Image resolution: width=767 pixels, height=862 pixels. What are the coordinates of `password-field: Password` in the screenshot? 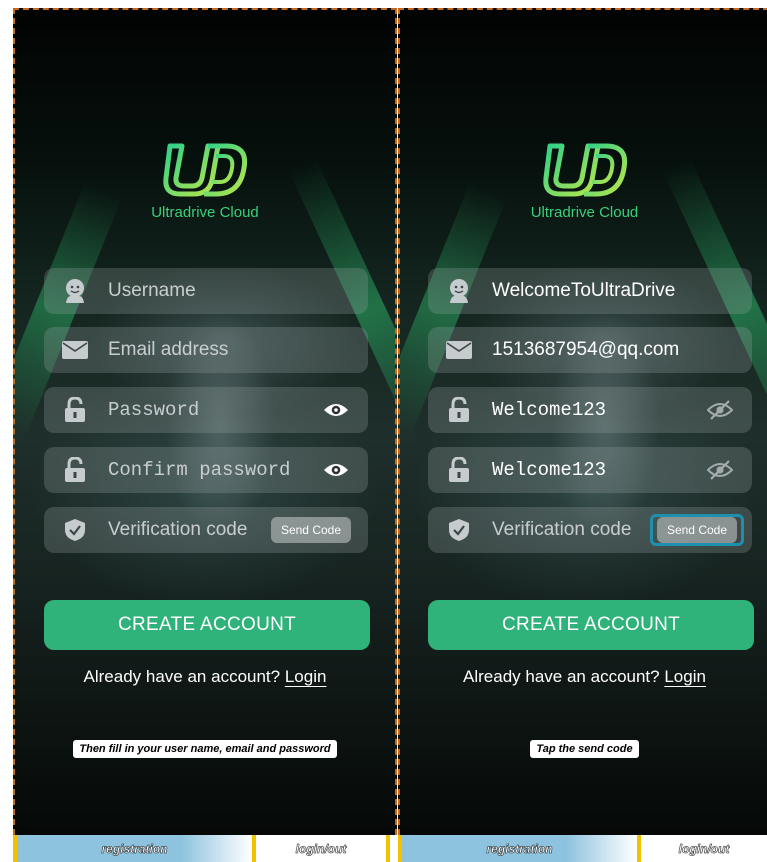 It's located at (206, 410).